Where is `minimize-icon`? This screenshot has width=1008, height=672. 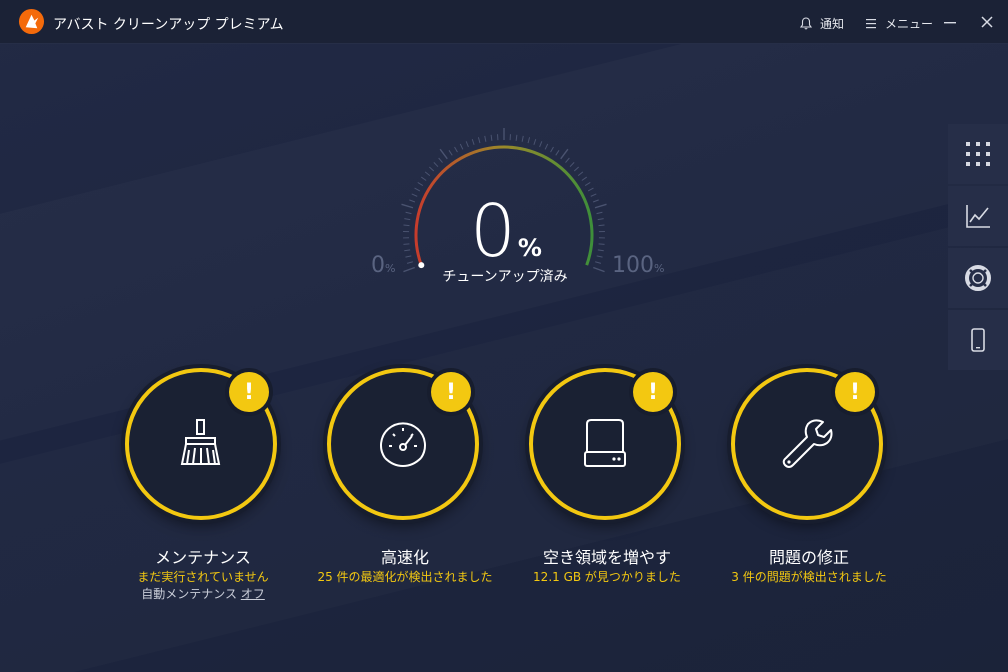
minimize-icon is located at coordinates (950, 22).